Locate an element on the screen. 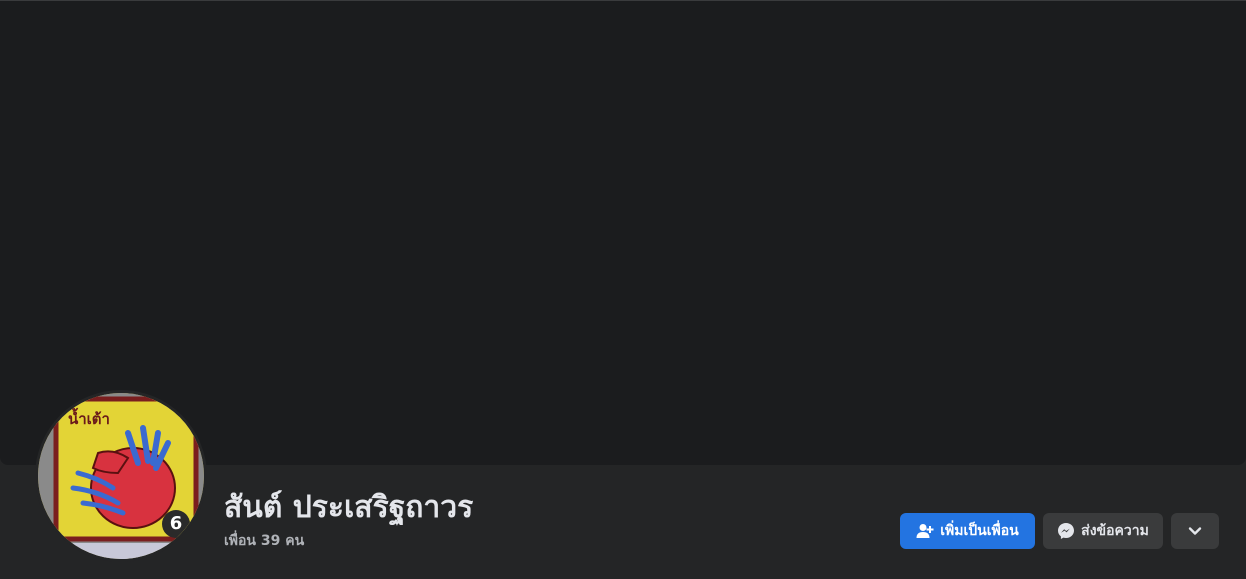 The image size is (1246, 579). chevron-down-icon is located at coordinates (1195, 531).